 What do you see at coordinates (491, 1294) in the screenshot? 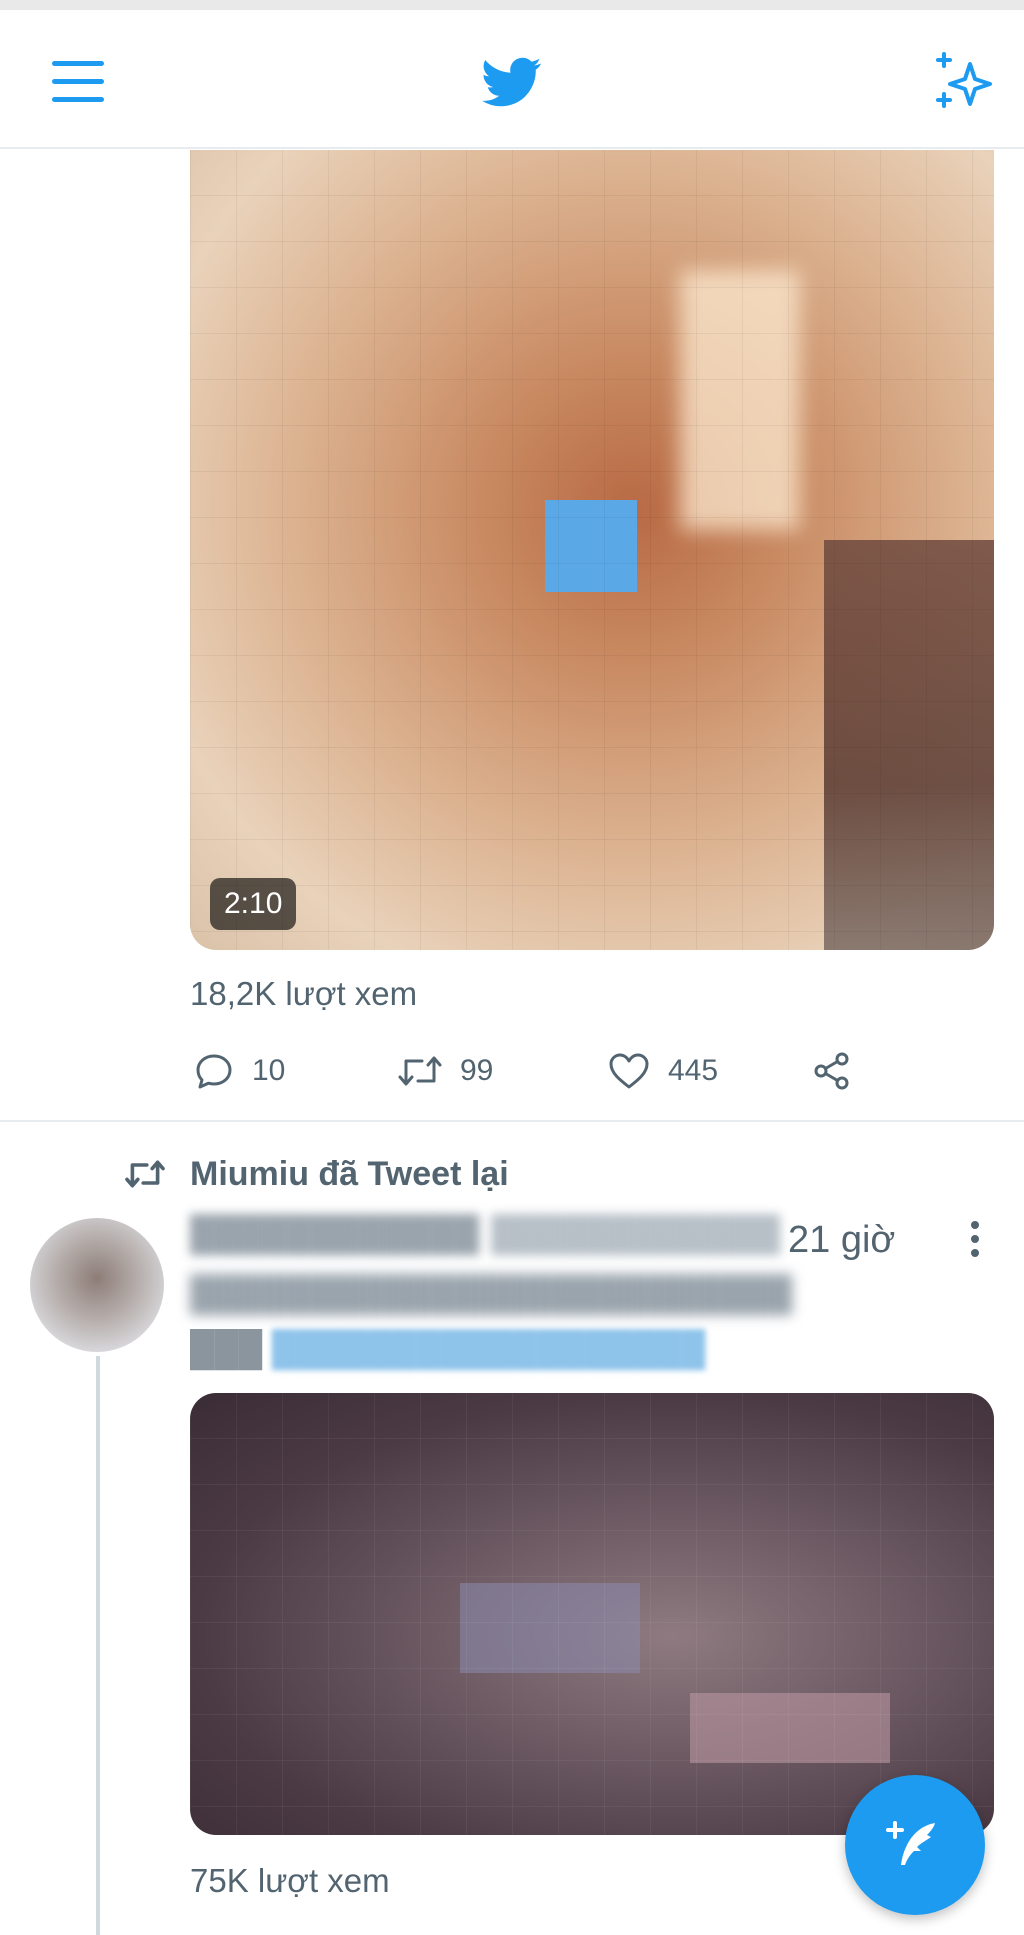
I see `tweet-text-redacted: █████████████████████████` at bounding box center [491, 1294].